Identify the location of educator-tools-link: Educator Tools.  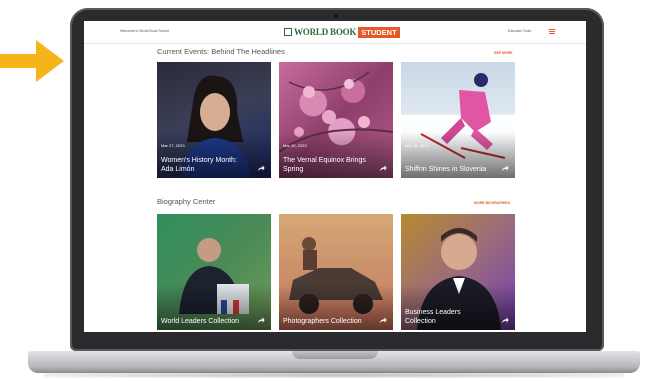
(519, 31).